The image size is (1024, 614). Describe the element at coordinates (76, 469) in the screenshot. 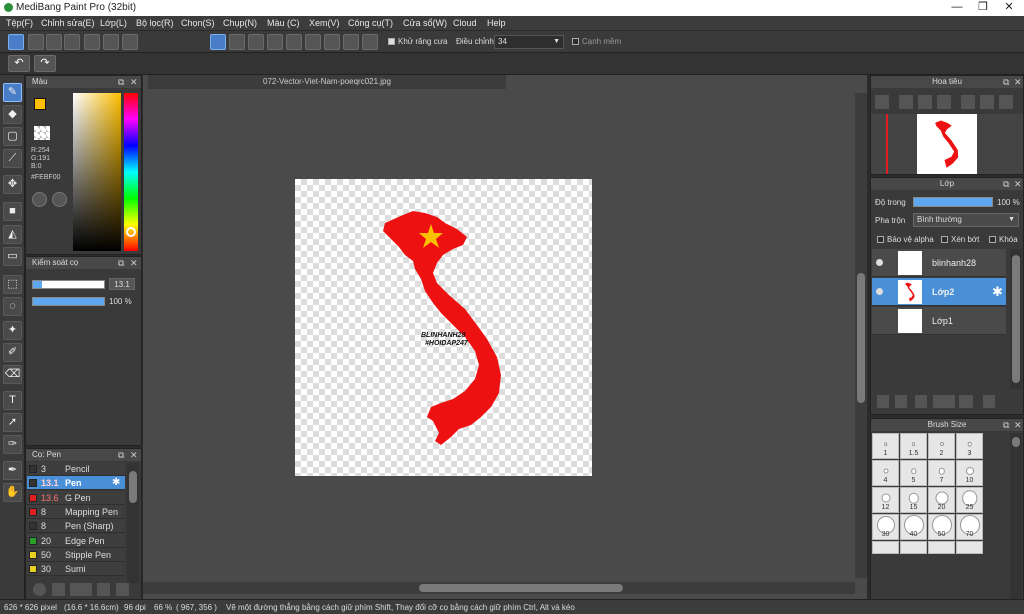

I see `brush-list-item: 3 Pencil` at that location.